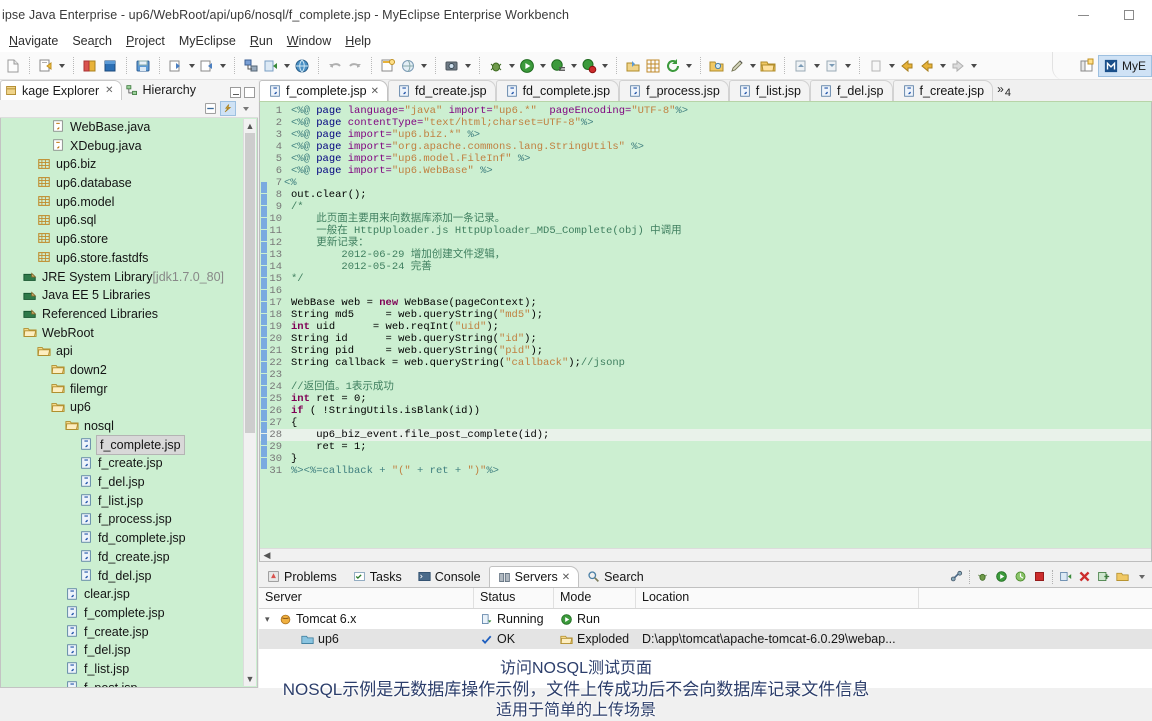  Describe the element at coordinates (1125, 66) in the screenshot. I see `perspective-myeclipse: MyE` at that location.